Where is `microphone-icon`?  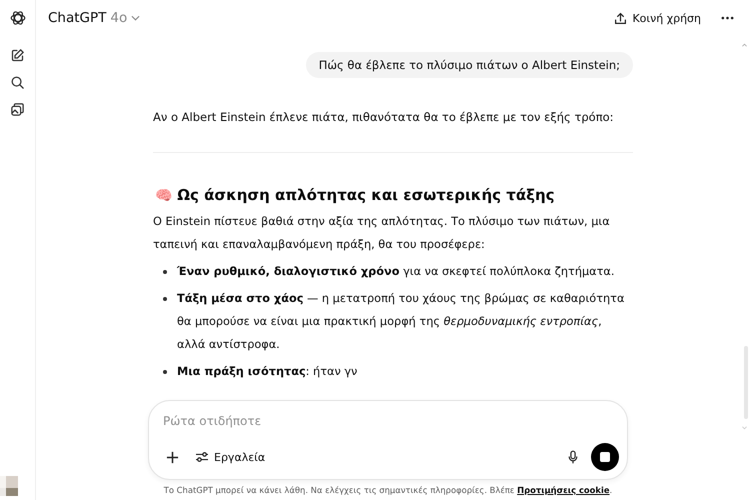 microphone-icon is located at coordinates (573, 457).